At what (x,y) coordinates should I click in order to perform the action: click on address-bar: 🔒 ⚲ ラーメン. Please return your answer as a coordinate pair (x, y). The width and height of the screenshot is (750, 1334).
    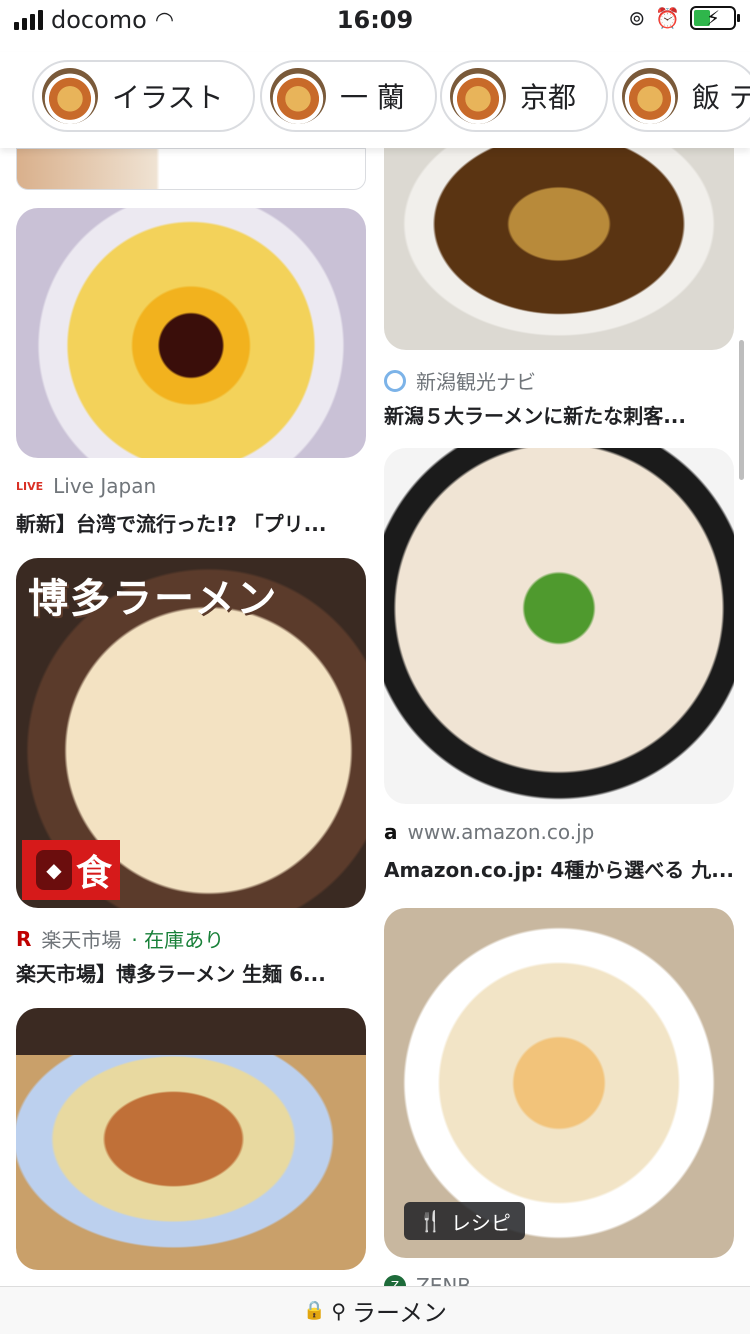
    Looking at the image, I should click on (375, 1310).